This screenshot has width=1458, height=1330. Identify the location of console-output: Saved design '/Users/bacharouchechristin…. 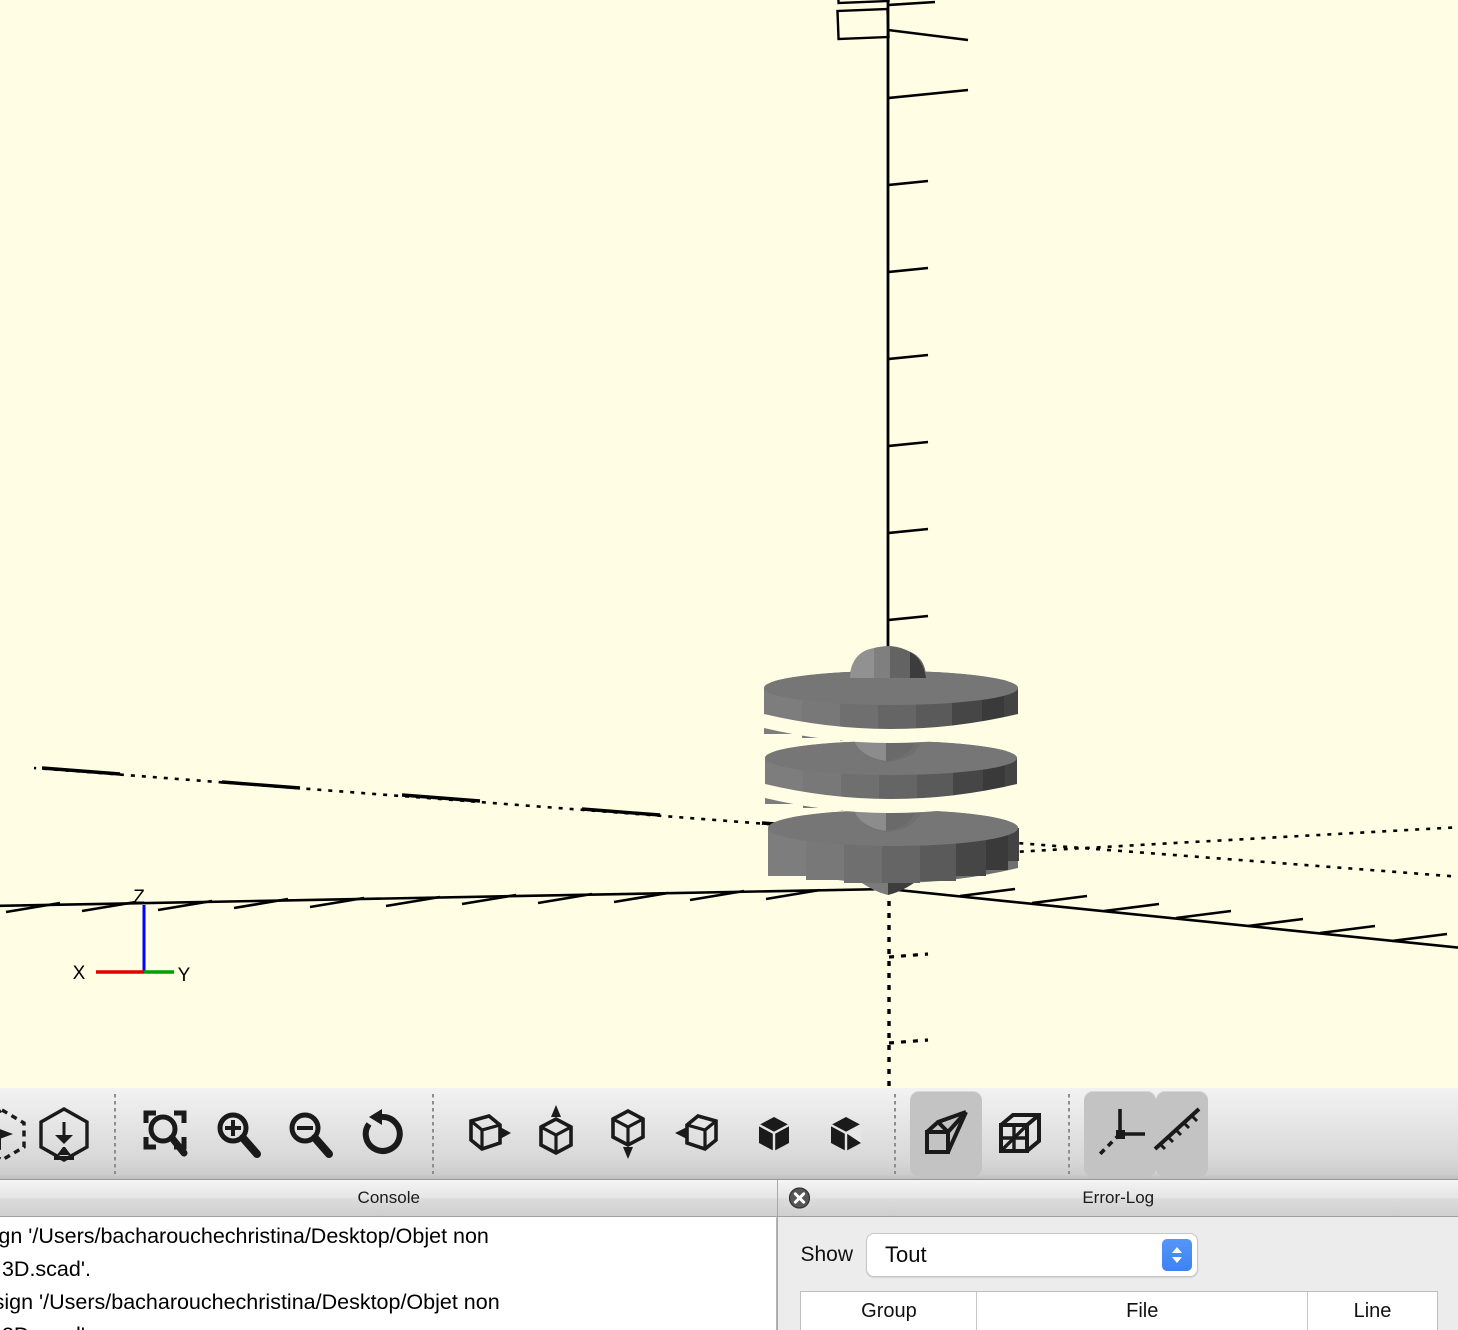
(389, 1273).